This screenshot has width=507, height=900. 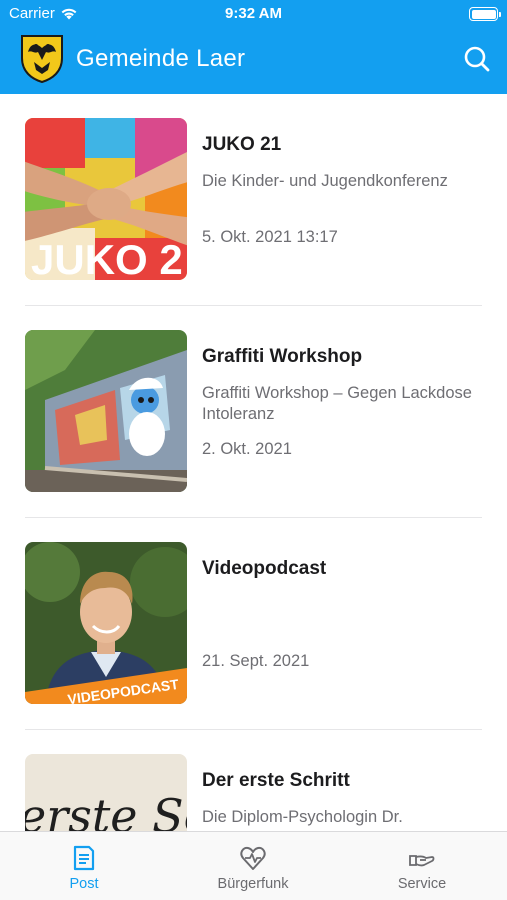 I want to click on post-date: 21. Sept. 2021, so click(x=256, y=661).